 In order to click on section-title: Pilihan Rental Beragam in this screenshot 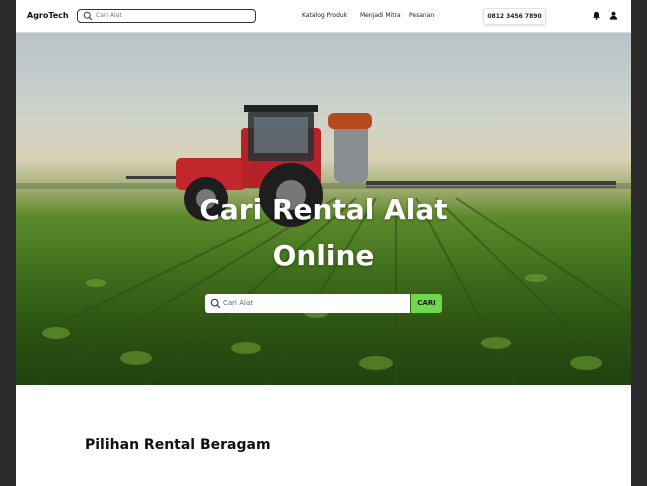, I will do `click(178, 445)`.